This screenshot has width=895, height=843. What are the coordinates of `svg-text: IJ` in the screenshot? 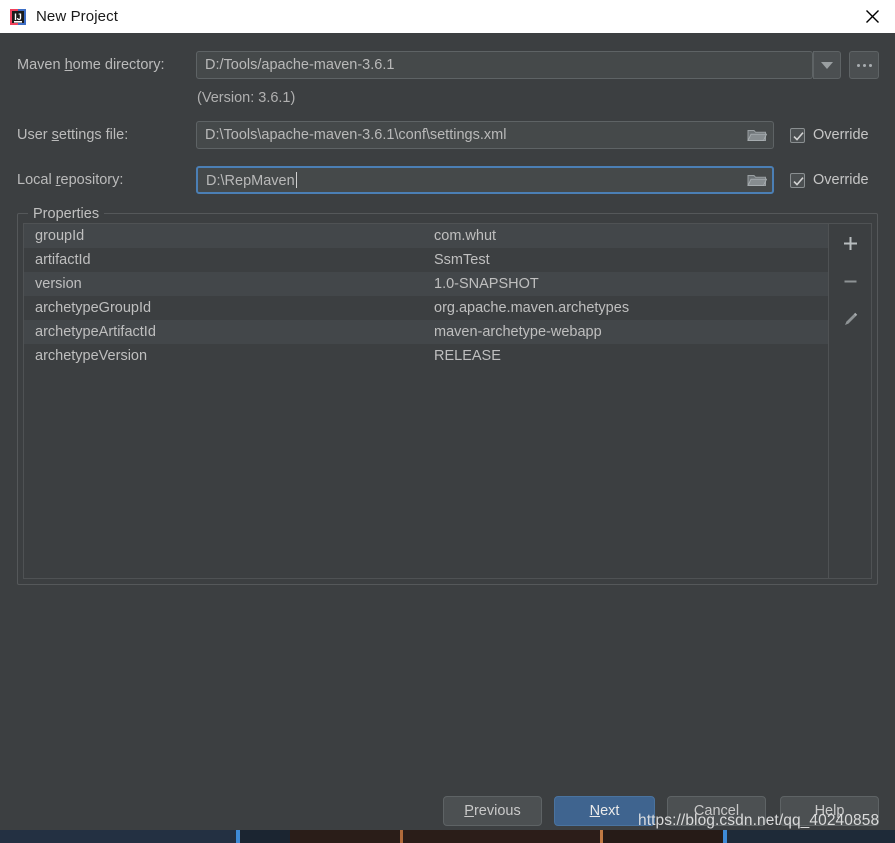 It's located at (18, 17).